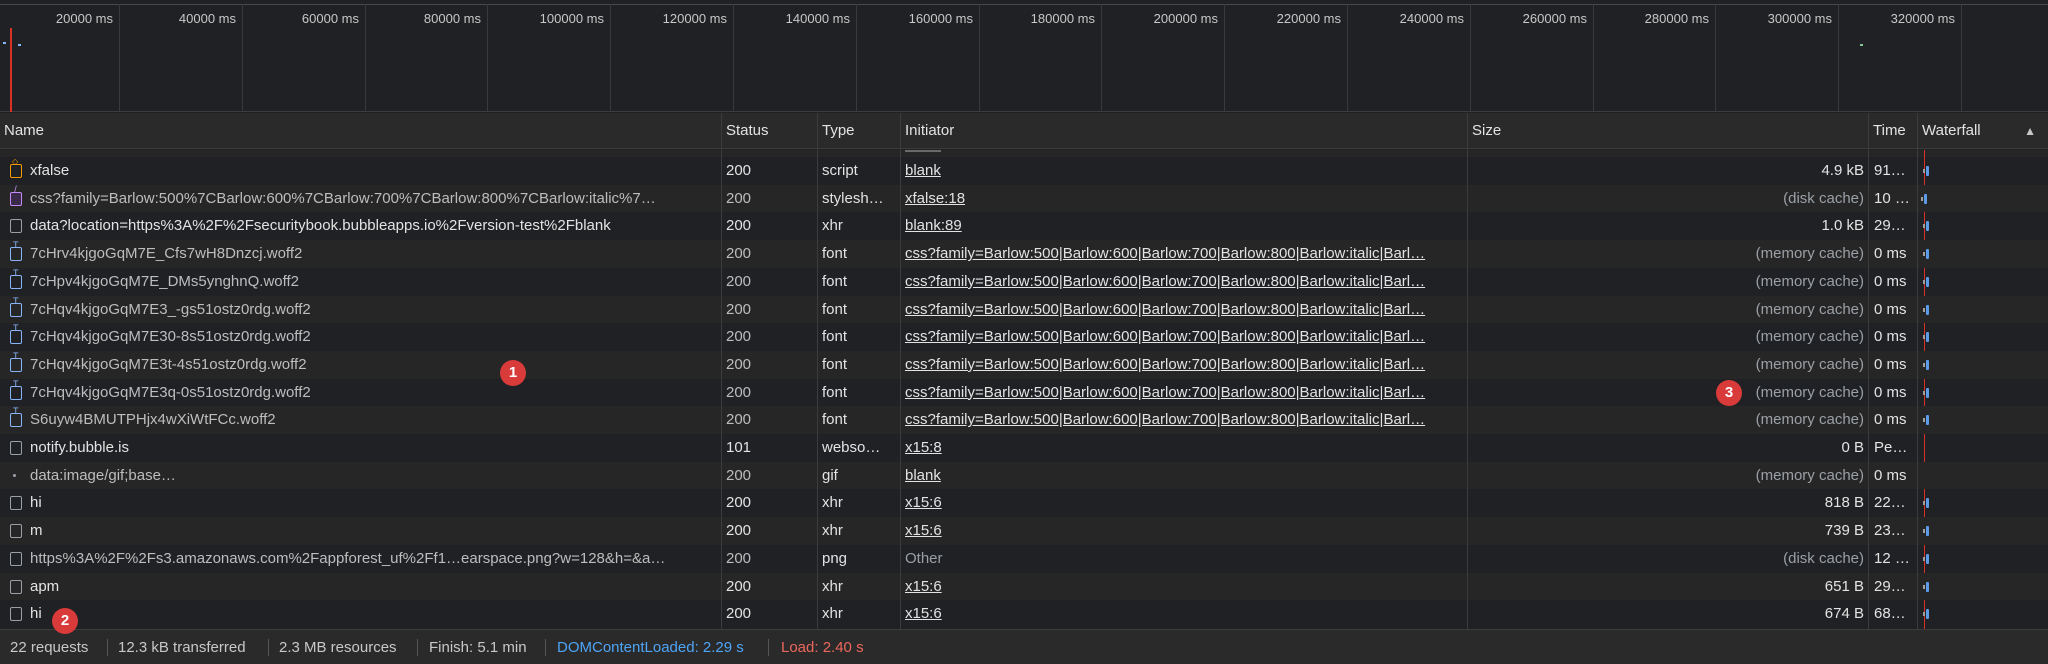  What do you see at coordinates (859, 131) in the screenshot?
I see `column-header-type: Type` at bounding box center [859, 131].